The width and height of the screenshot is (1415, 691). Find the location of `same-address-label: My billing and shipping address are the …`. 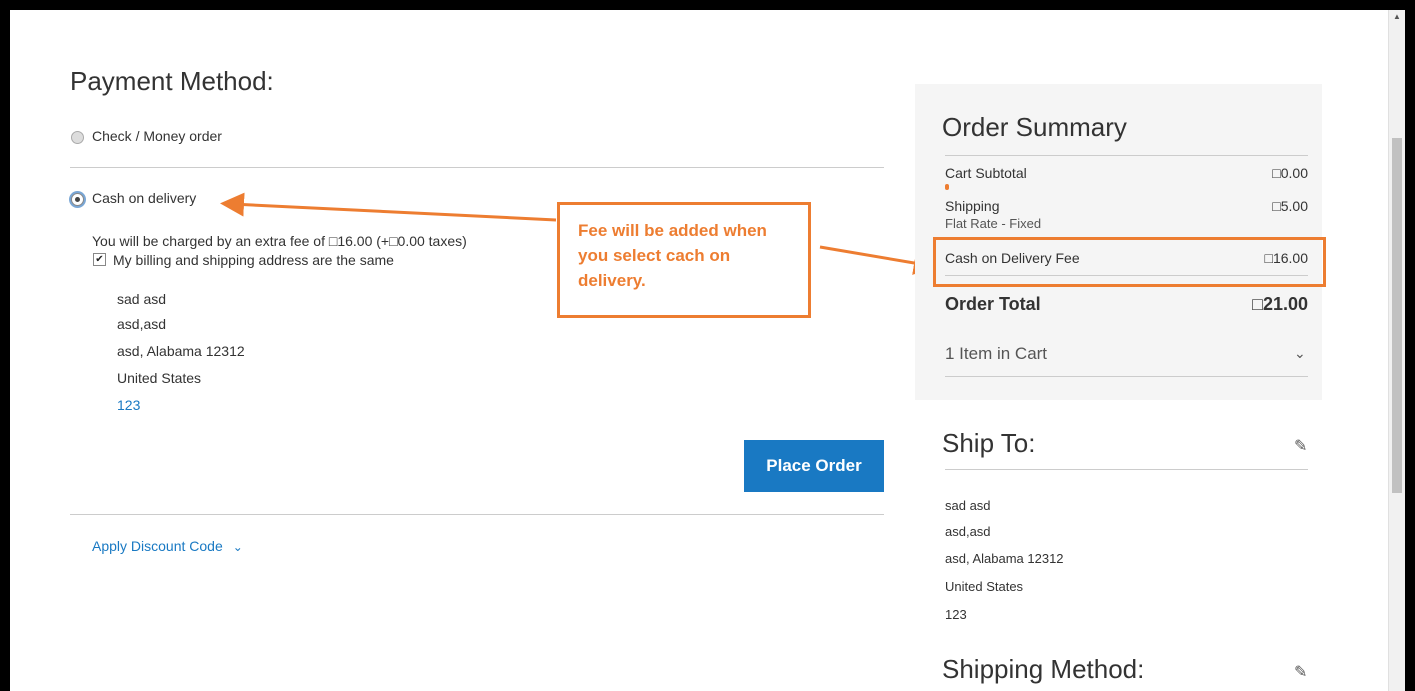

same-address-label: My billing and shipping address are the … is located at coordinates (253, 260).